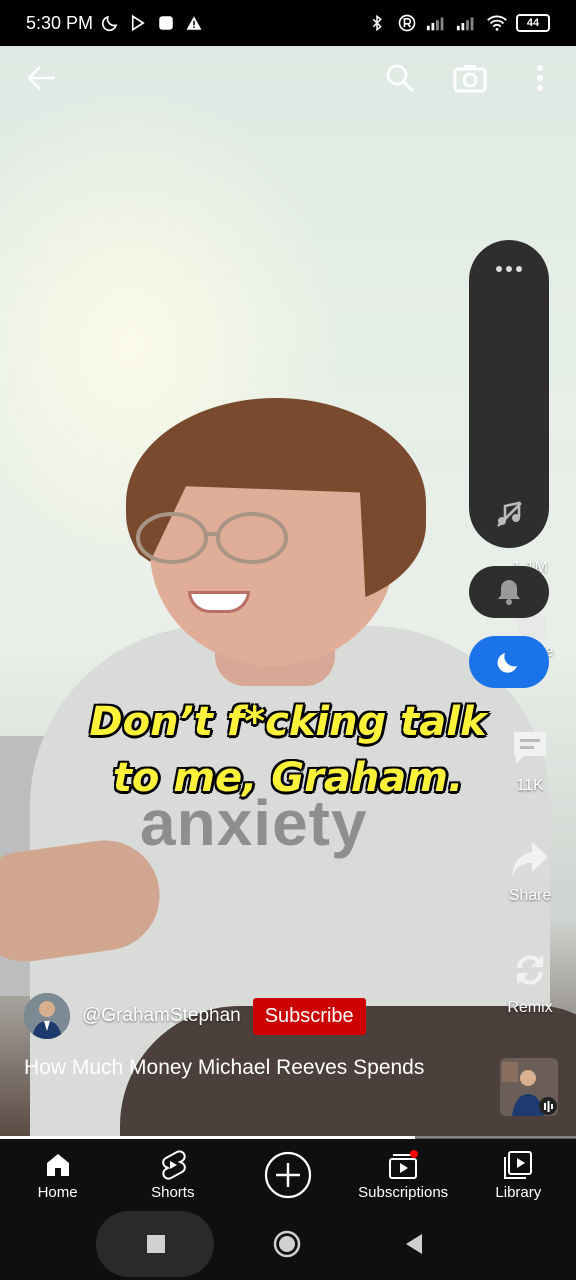 The height and width of the screenshot is (1280, 576). What do you see at coordinates (530, 1007) in the screenshot?
I see `remix-label: Remix` at bounding box center [530, 1007].